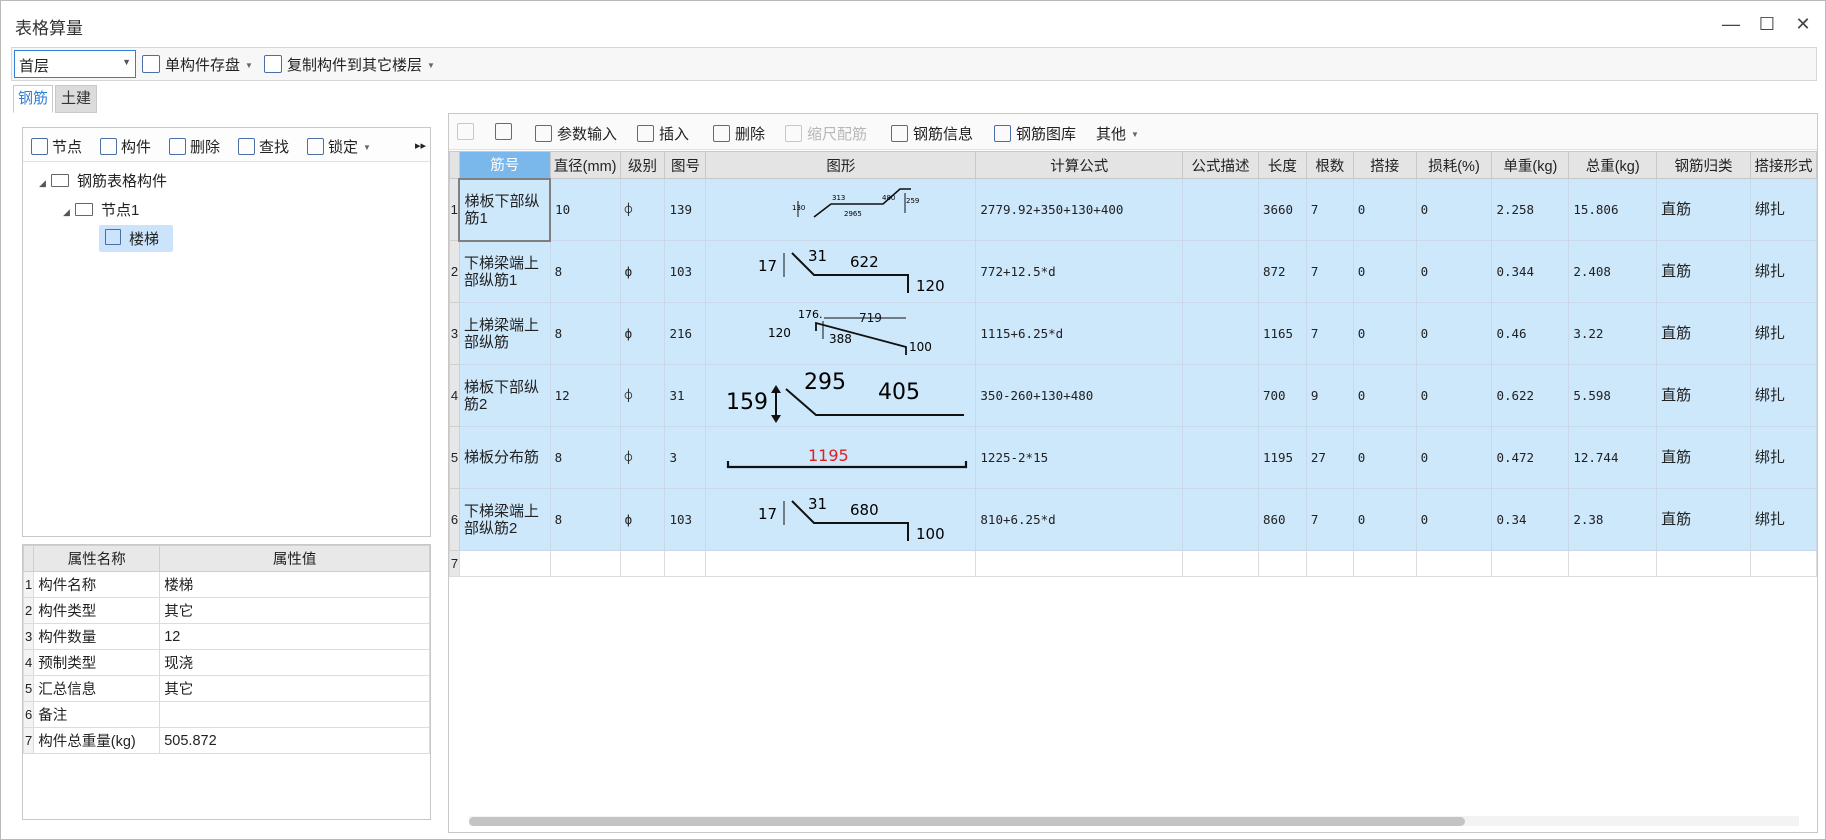 This screenshot has height=840, width=1826. Describe the element at coordinates (685, 395) in the screenshot. I see `cell-figure-number: 31` at that location.